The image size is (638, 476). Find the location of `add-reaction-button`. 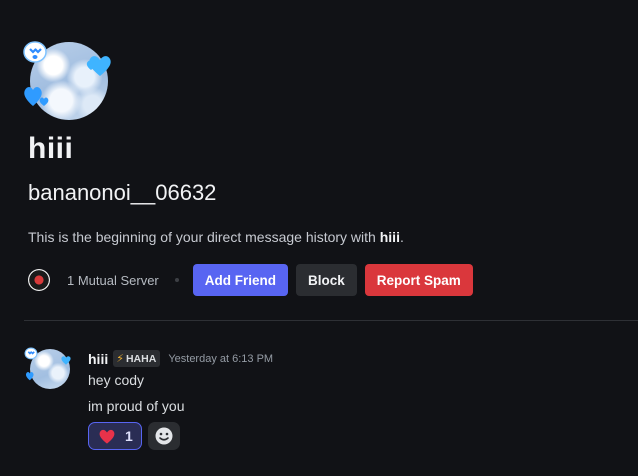

add-reaction-button is located at coordinates (163, 436).